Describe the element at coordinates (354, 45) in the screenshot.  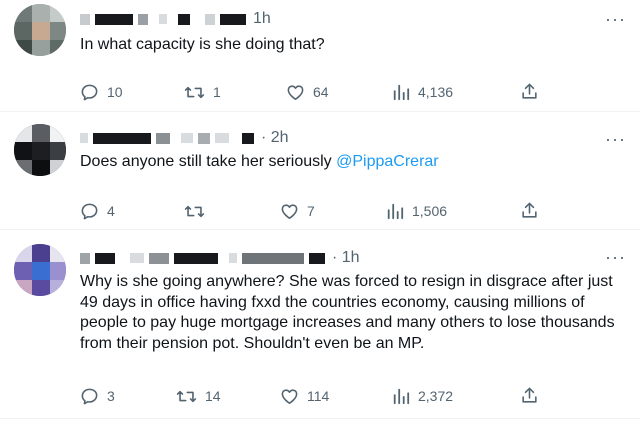
I see `tweet-text: In what capacity is she doing that?` at that location.